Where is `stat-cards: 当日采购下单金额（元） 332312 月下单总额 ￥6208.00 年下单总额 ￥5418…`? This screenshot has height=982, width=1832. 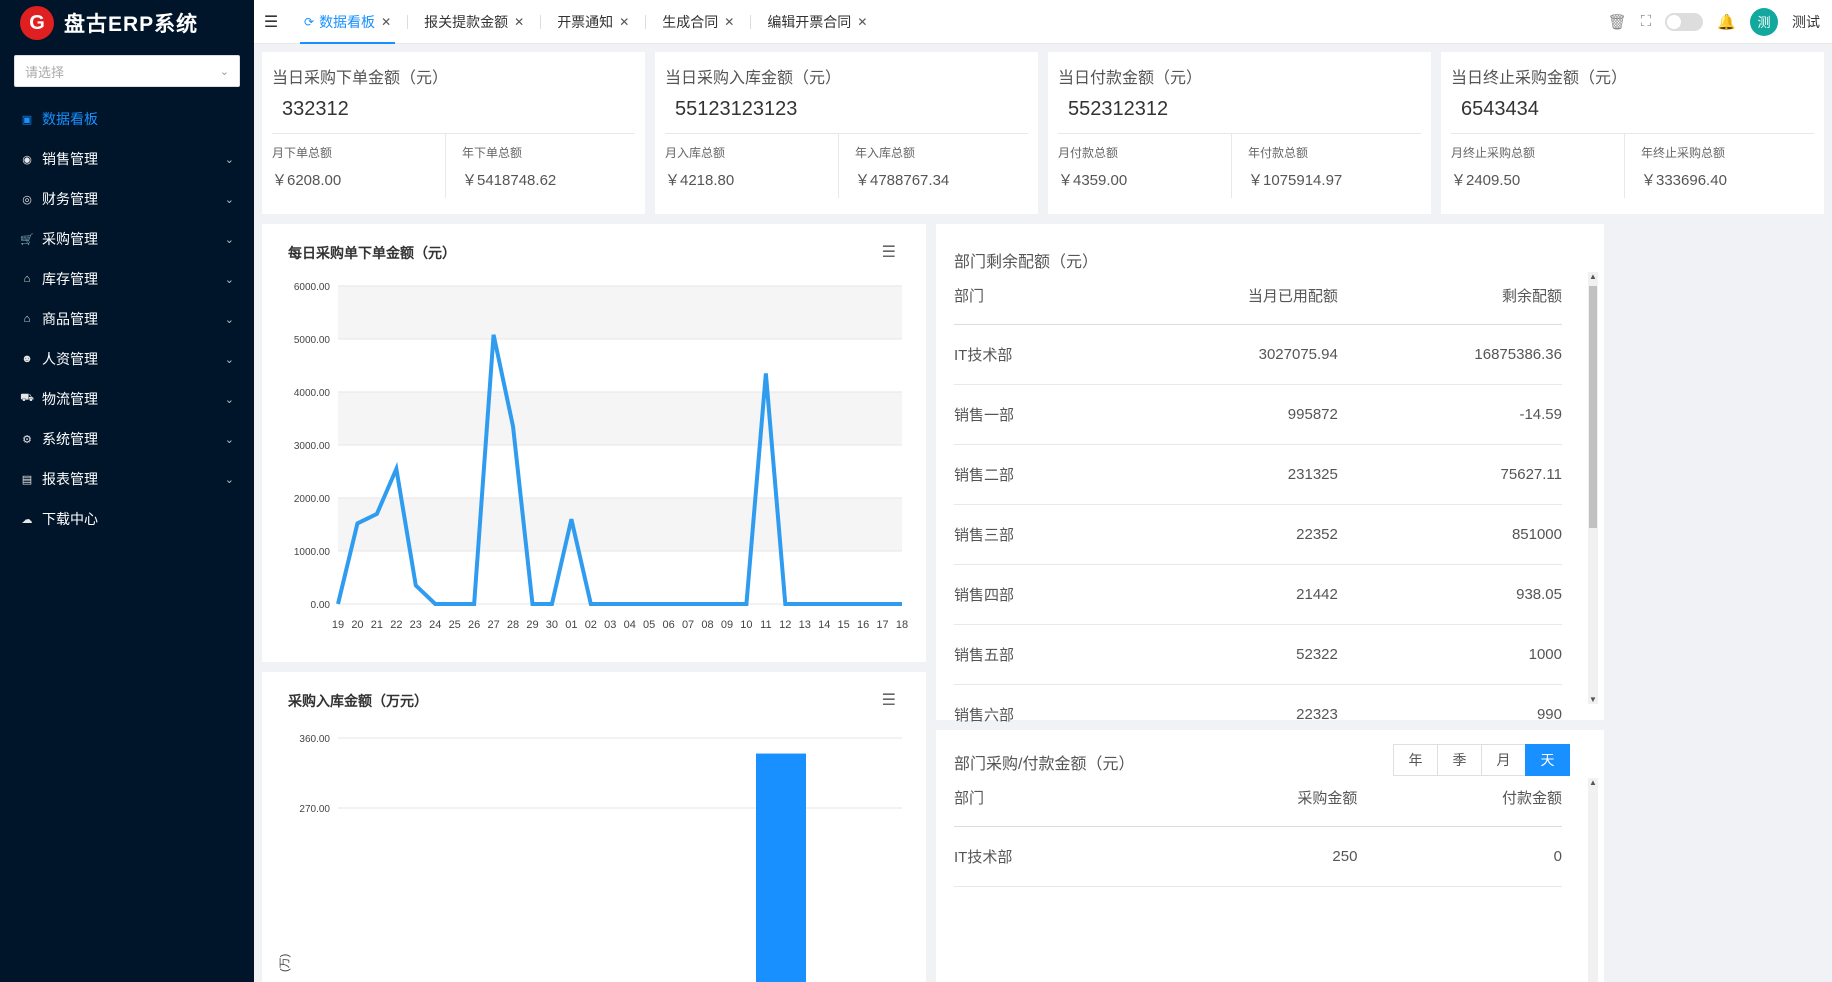 stat-cards: 当日采购下单金额（元） 332312 月下单总额 ￥6208.00 年下单总额 ￥5418… is located at coordinates (1043, 133).